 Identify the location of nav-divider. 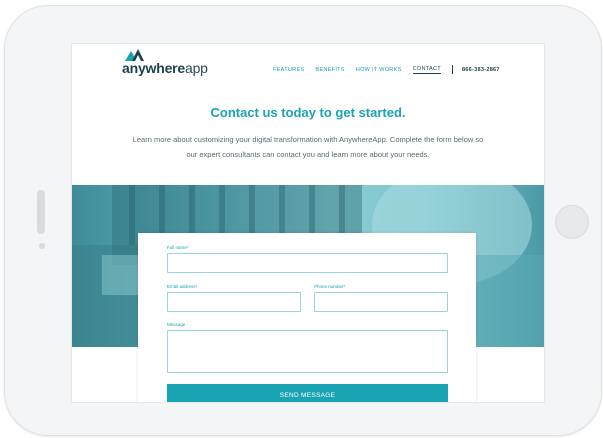
(452, 69).